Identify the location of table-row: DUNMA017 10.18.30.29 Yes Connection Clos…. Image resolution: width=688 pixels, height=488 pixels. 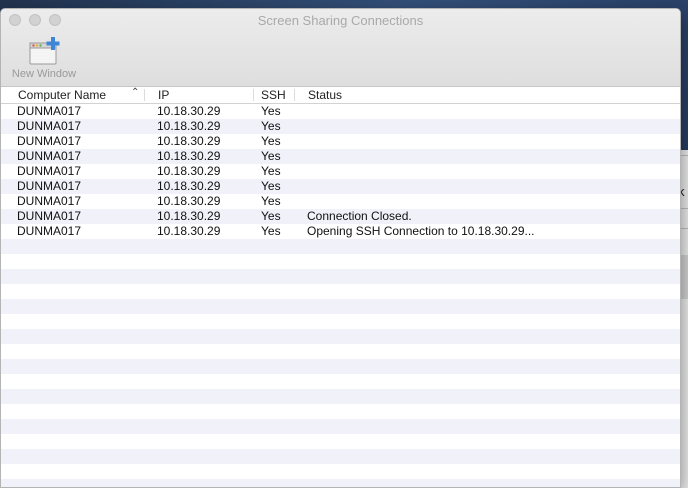
(340, 216).